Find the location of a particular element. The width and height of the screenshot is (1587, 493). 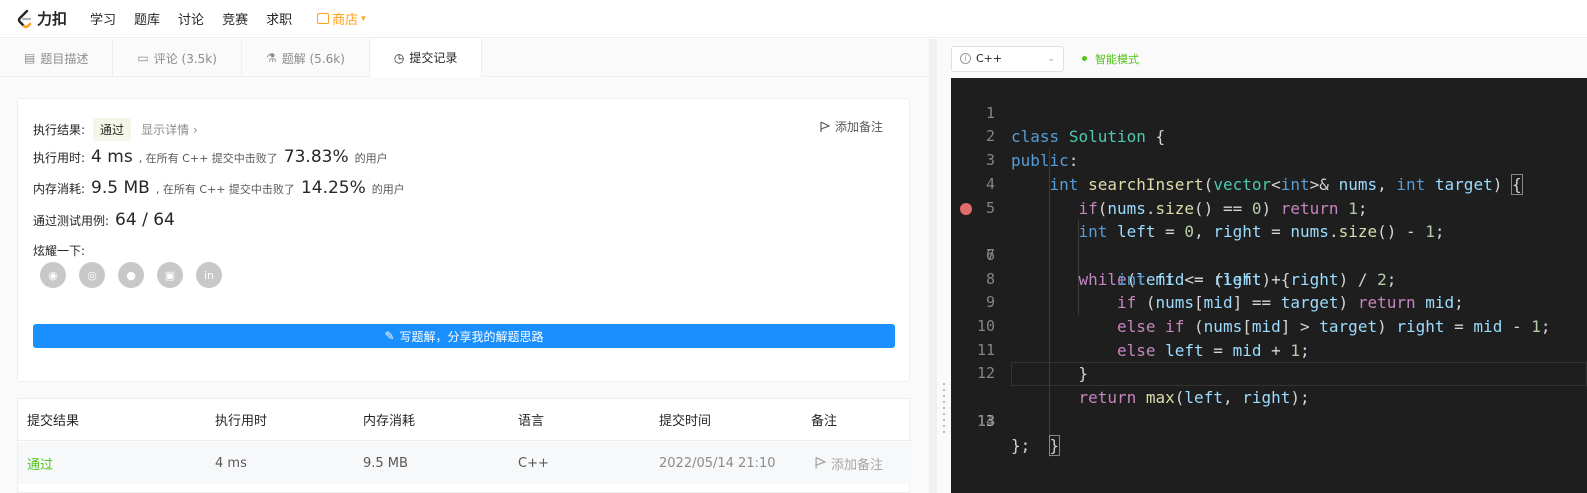

memory-suffix: 的用户 is located at coordinates (388, 189).